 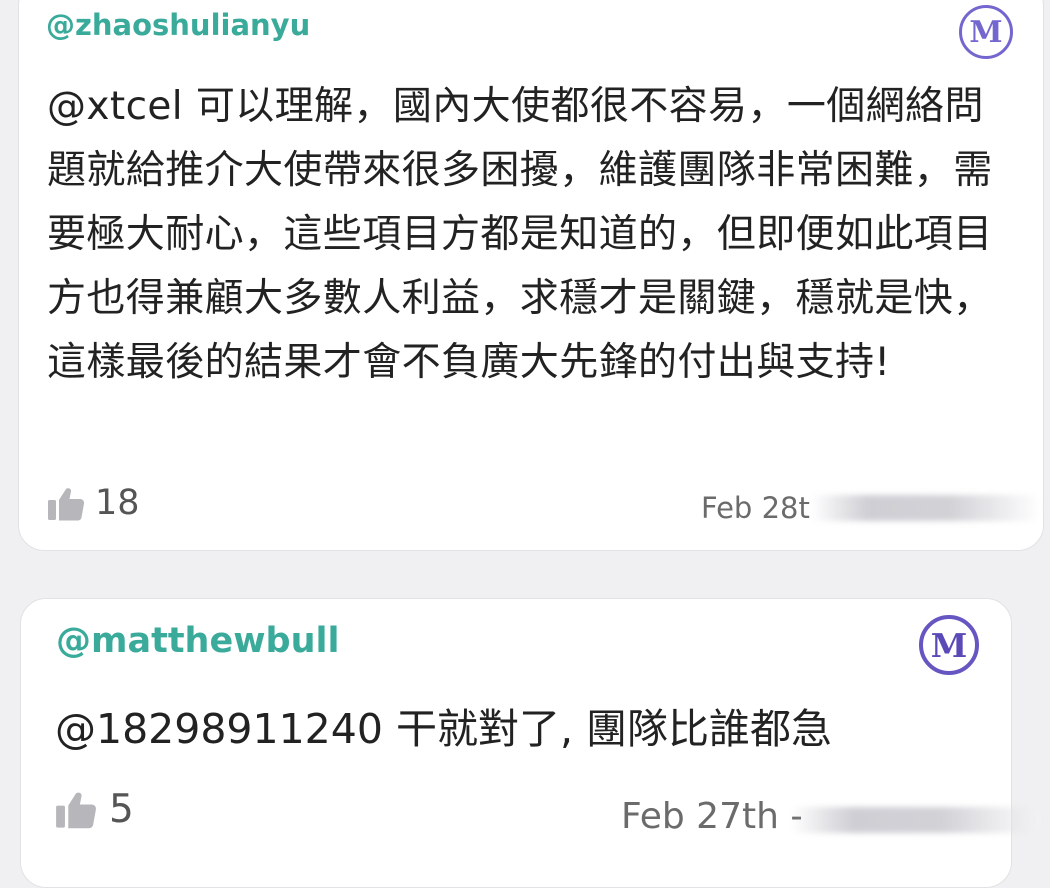 What do you see at coordinates (121, 809) in the screenshot?
I see `like-count: 5` at bounding box center [121, 809].